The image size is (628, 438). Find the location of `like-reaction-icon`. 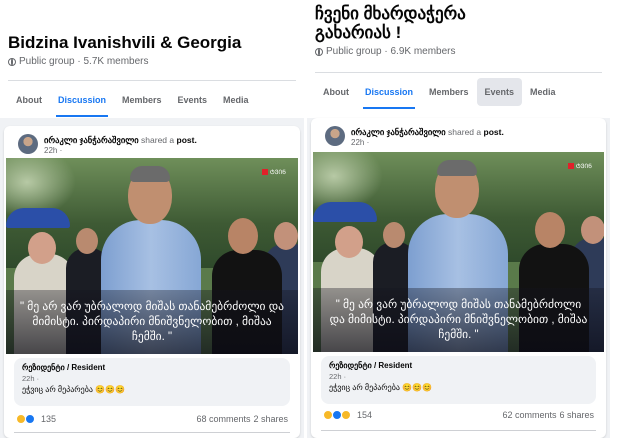

like-reaction-icon is located at coordinates (30, 419).